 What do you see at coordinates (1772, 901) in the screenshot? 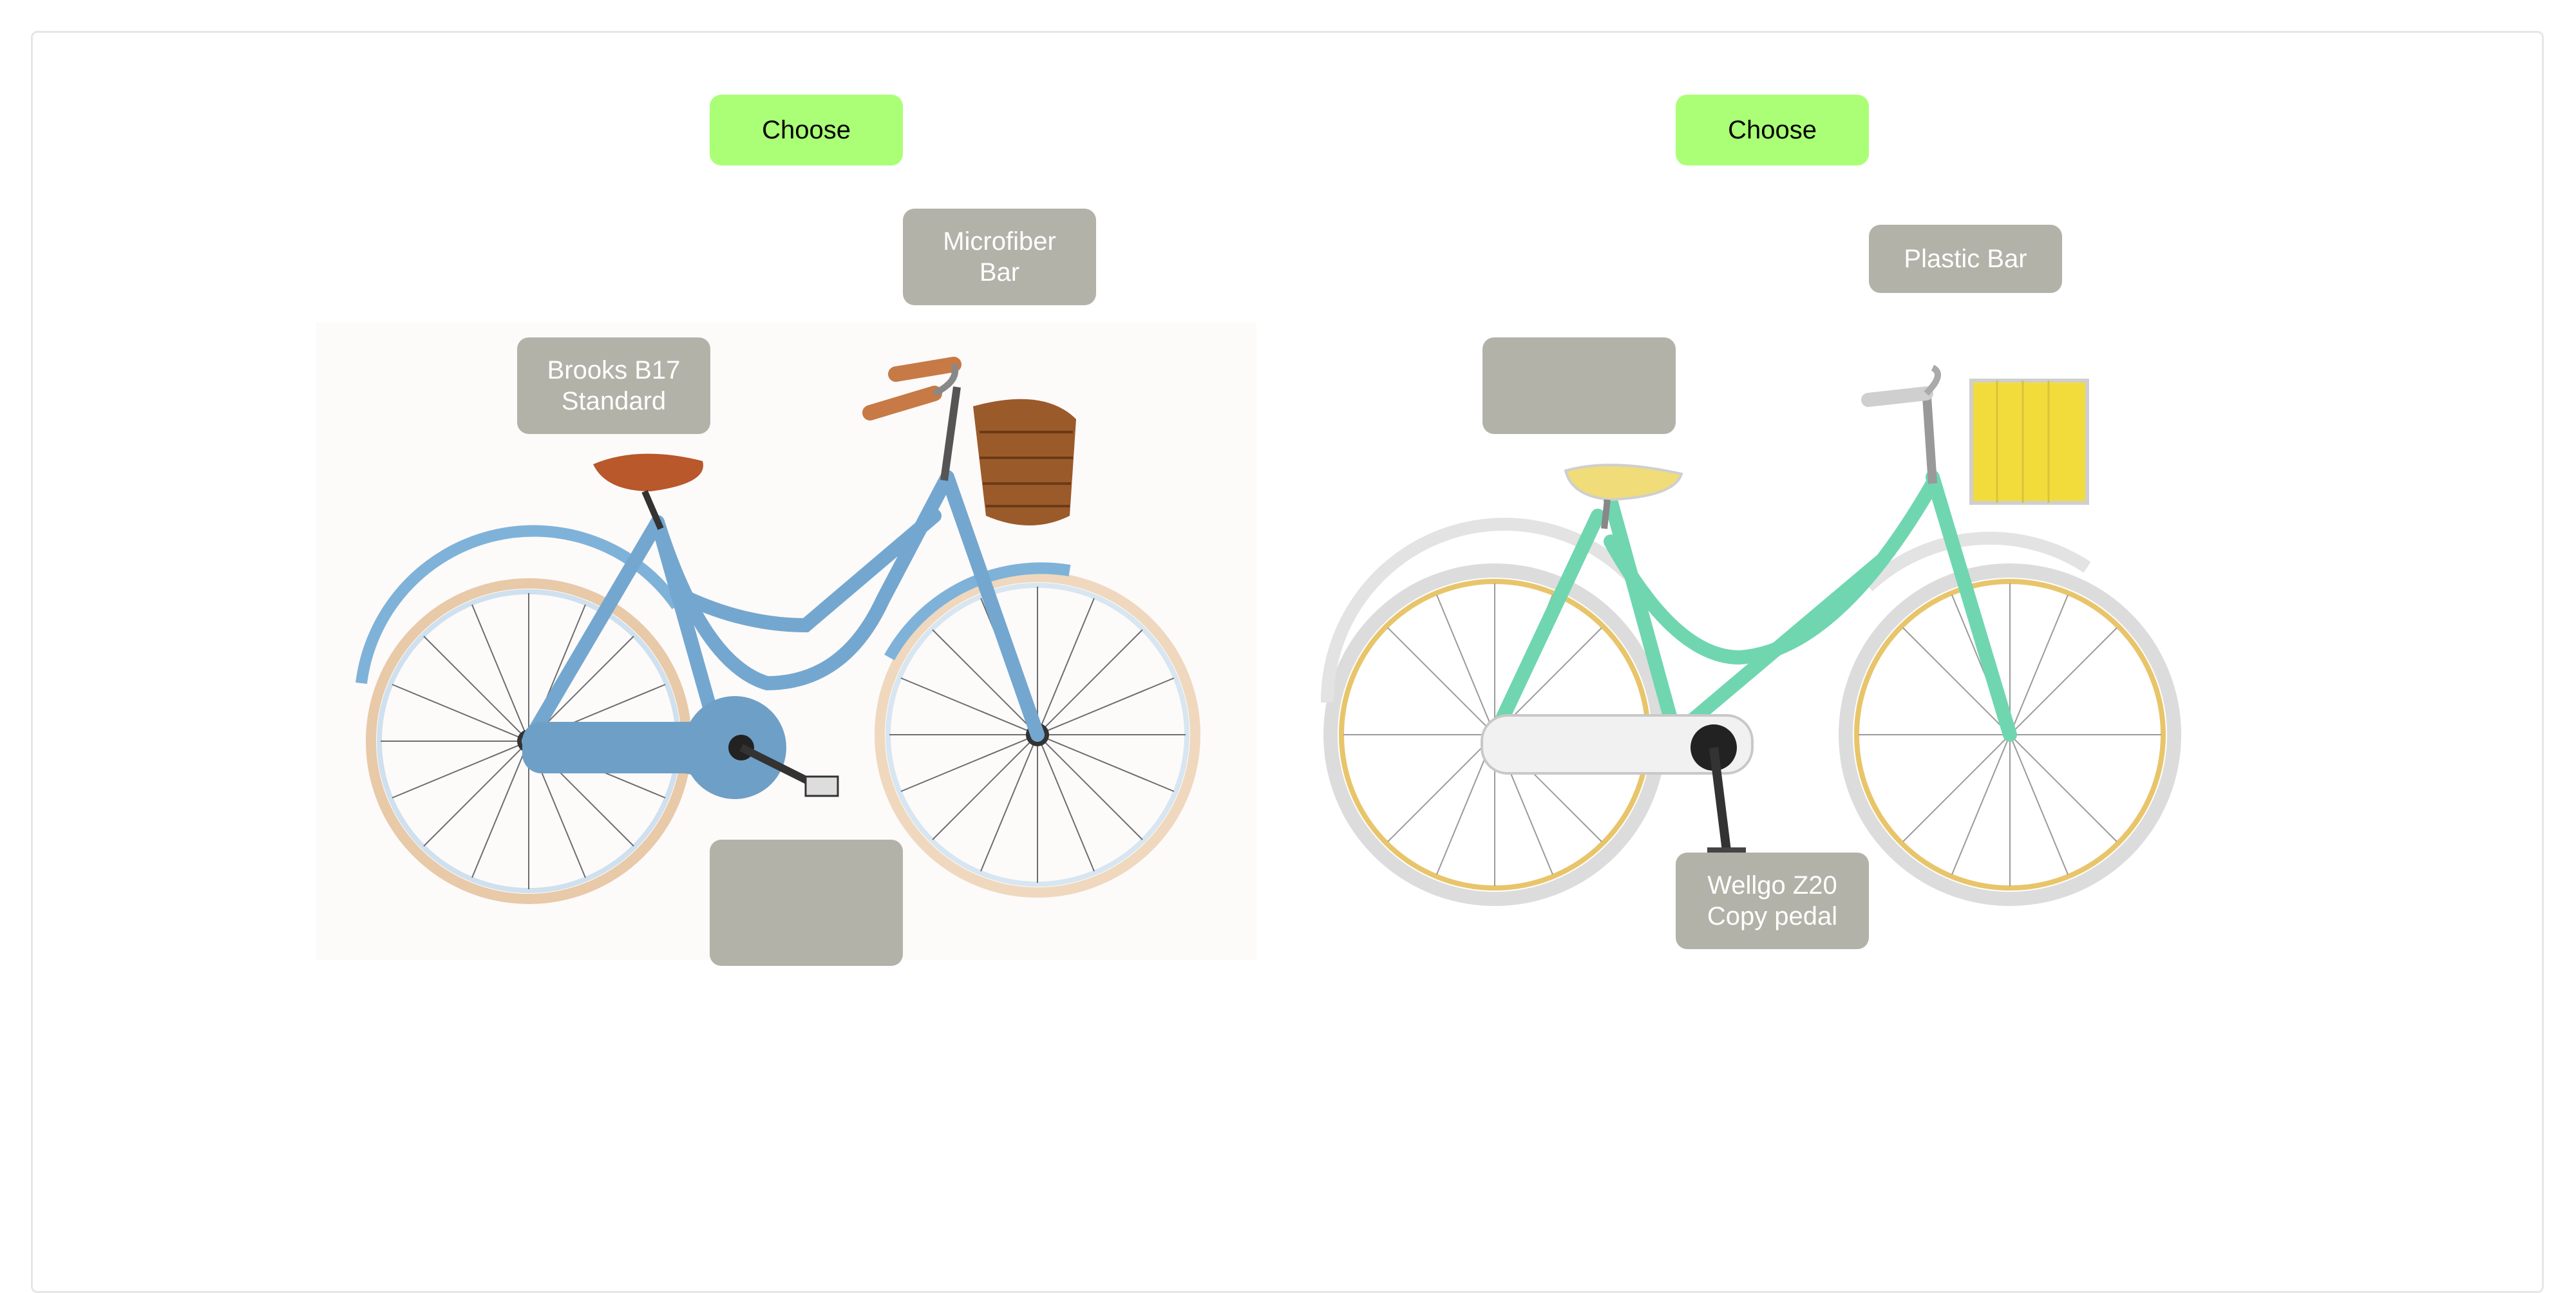
I see `pedal-tag-option-2: Wellgo Z20 Copy pedal` at bounding box center [1772, 901].